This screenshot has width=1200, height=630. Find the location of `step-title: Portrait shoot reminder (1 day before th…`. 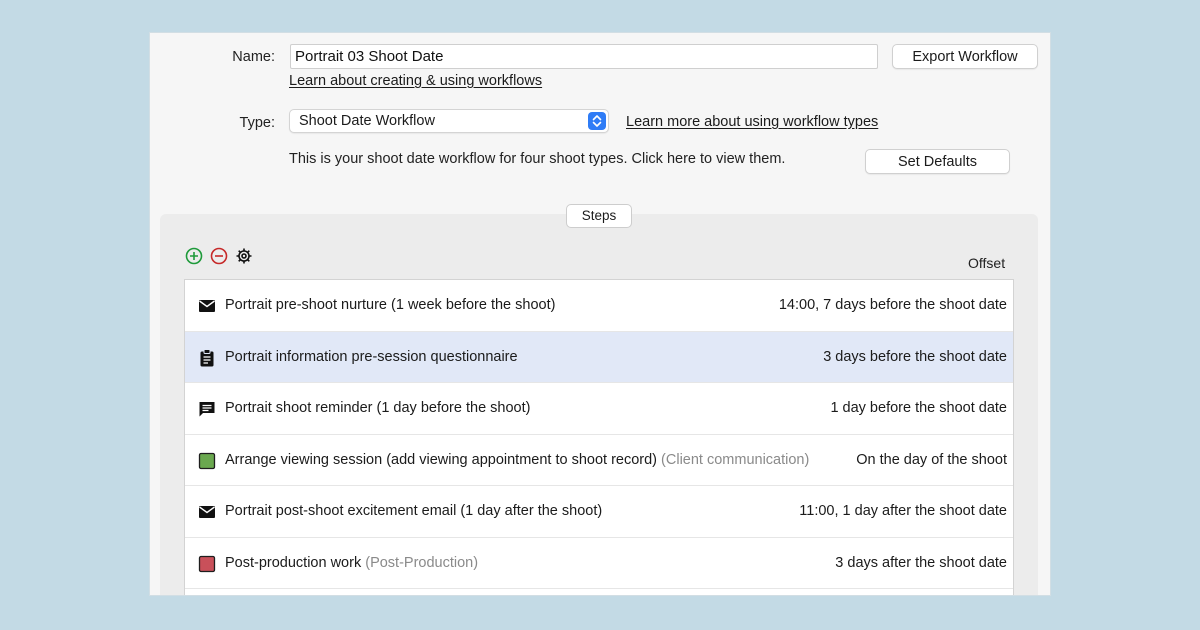

step-title: Portrait shoot reminder (1 day before th… is located at coordinates (378, 408).